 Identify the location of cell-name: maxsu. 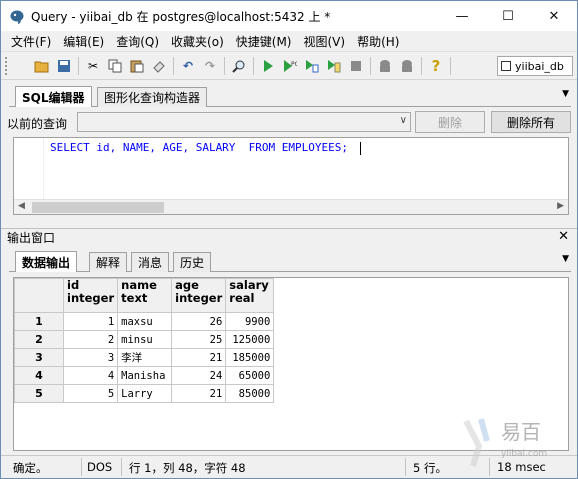
(145, 321).